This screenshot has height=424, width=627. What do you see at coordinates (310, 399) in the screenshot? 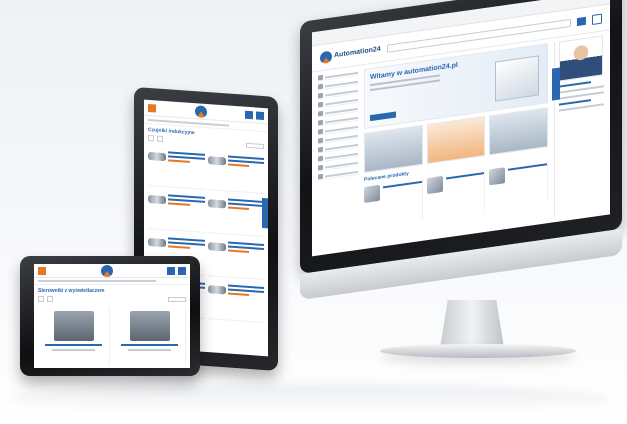
I see `floor-reflection` at bounding box center [310, 399].